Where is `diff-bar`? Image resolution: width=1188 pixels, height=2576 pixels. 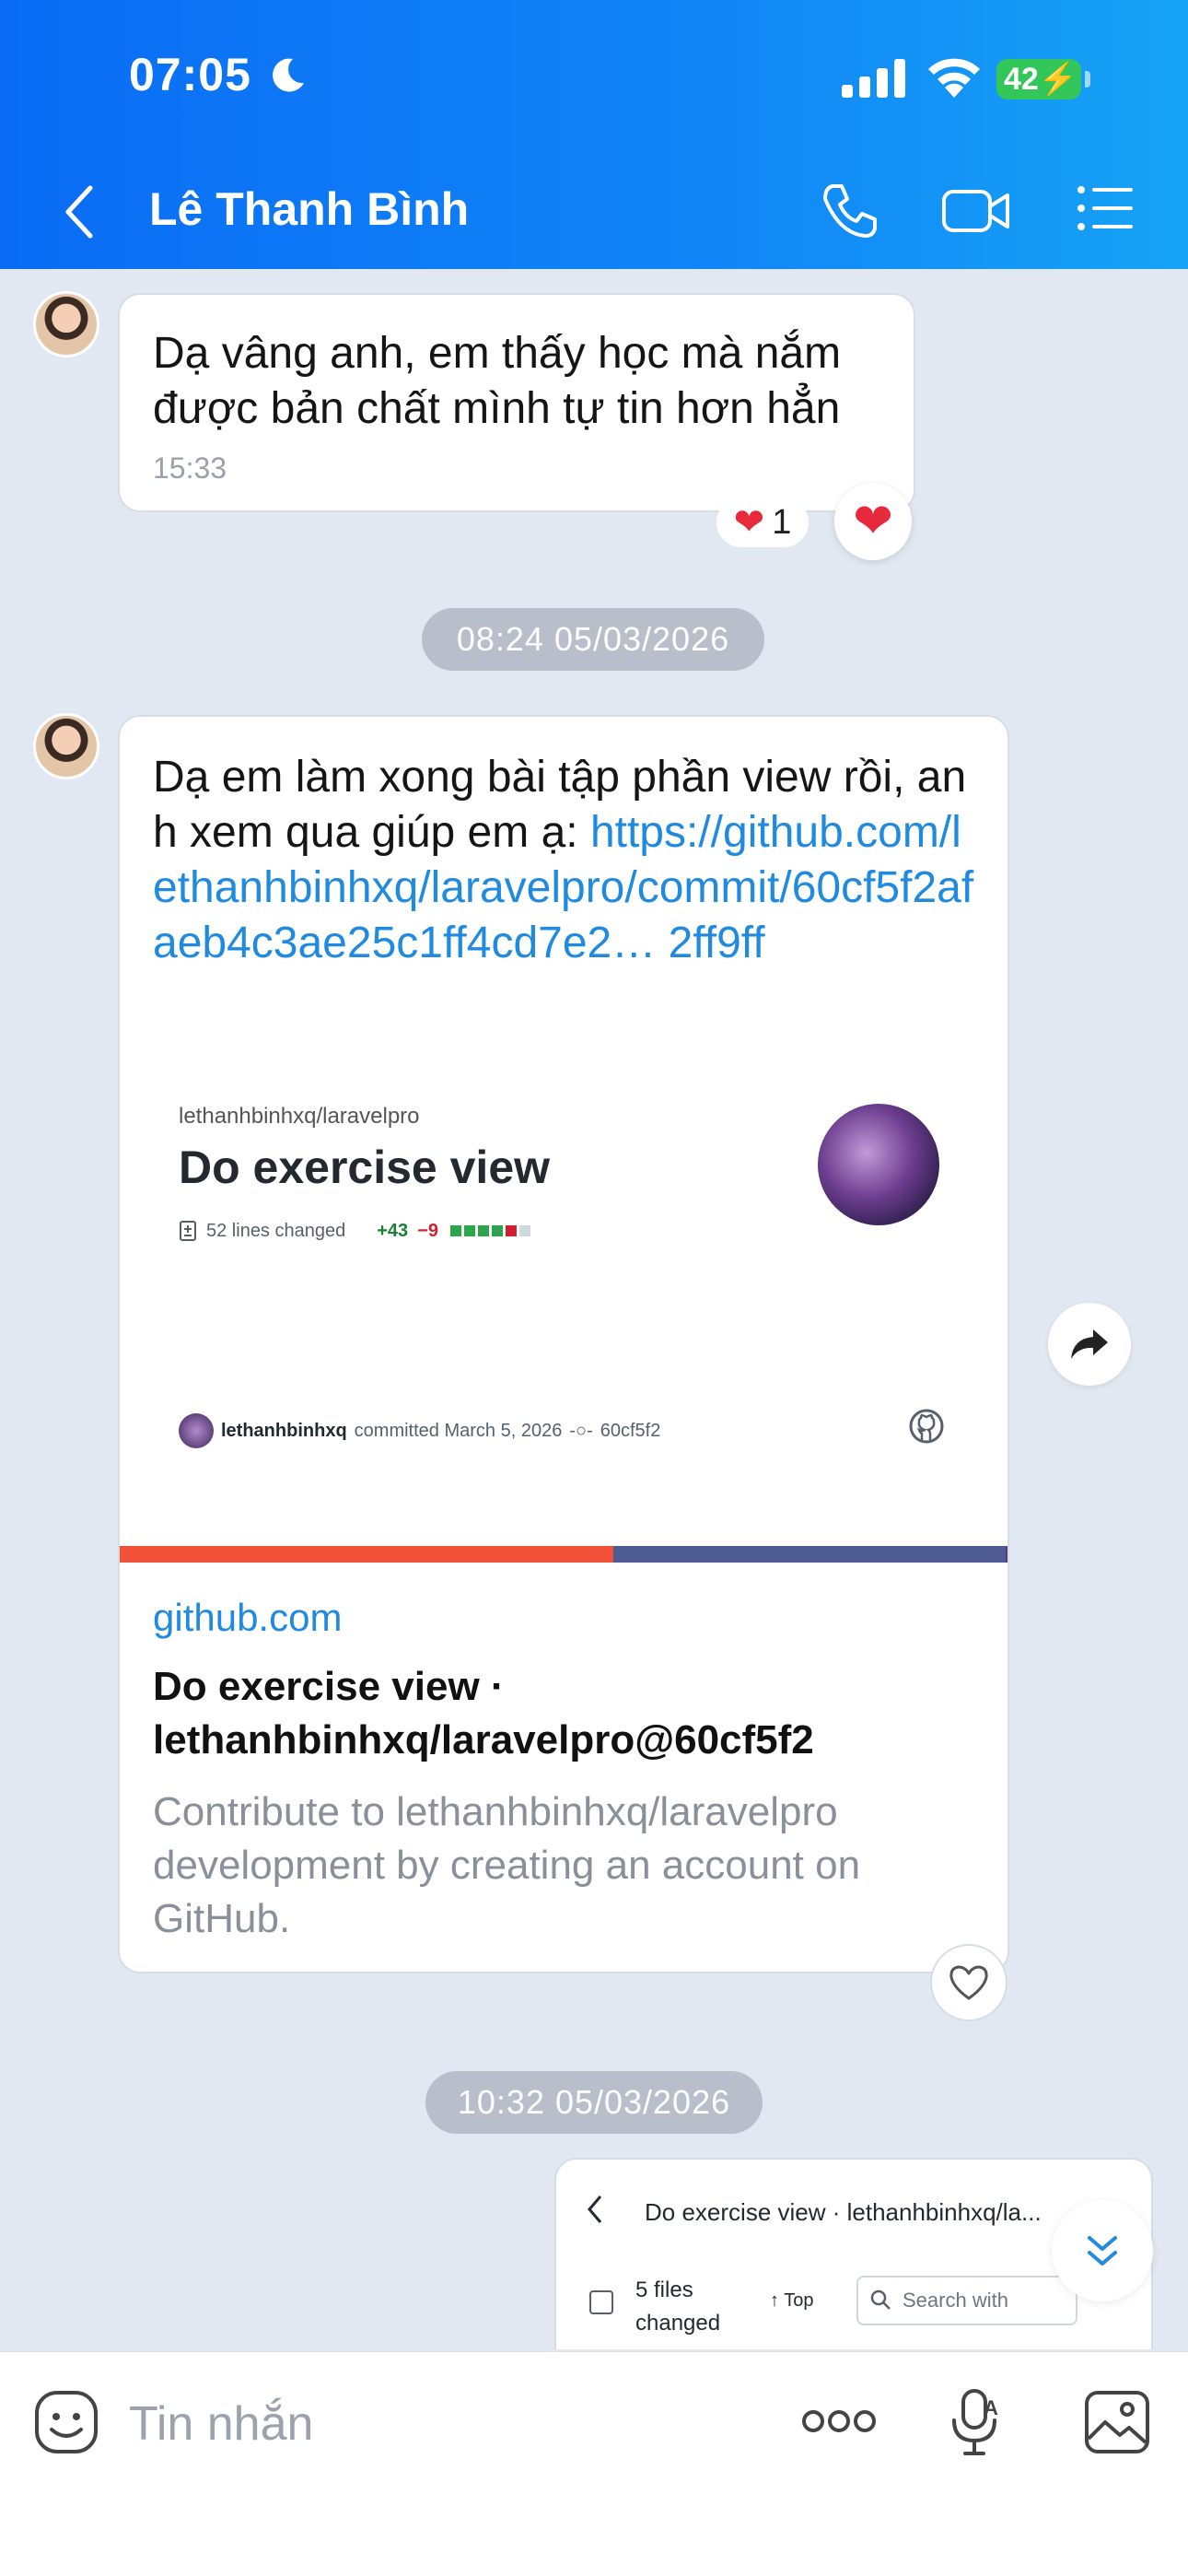
diff-bar is located at coordinates (489, 1231).